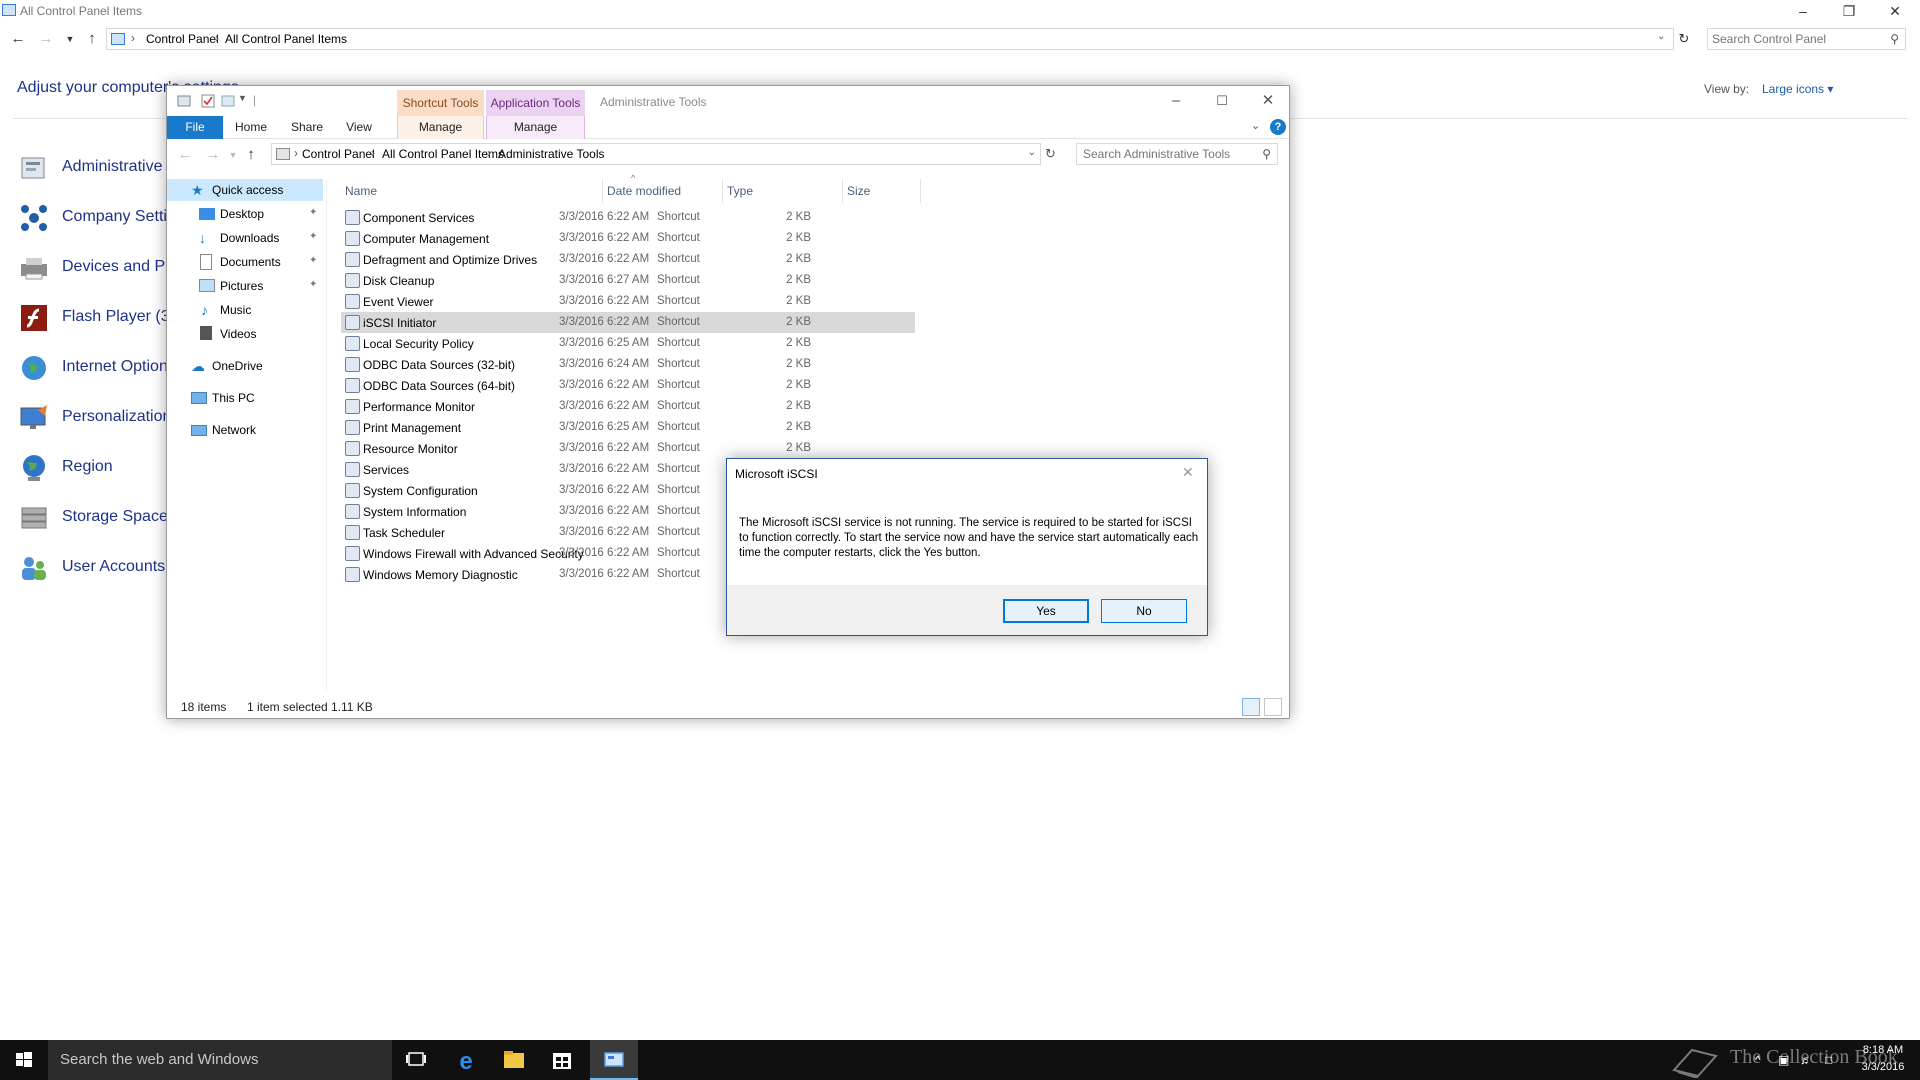 This screenshot has height=1080, width=1920. I want to click on table-row: Disk Cleanup 3/3/2016 6:27 AM Shortcut 2 KB, so click(628, 280).